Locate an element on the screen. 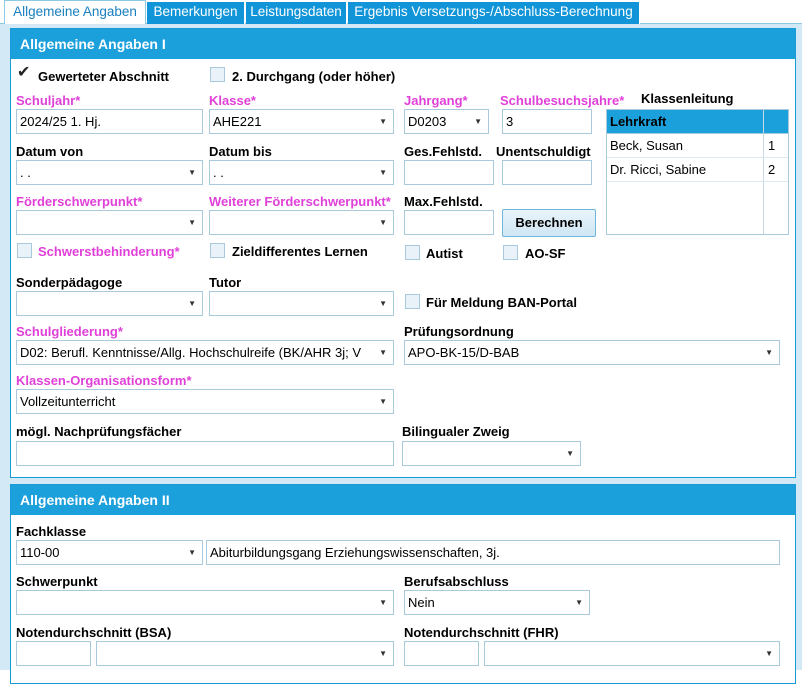  klassen-org-dropdown: Vollzeitunterricht ▼ is located at coordinates (205, 401).